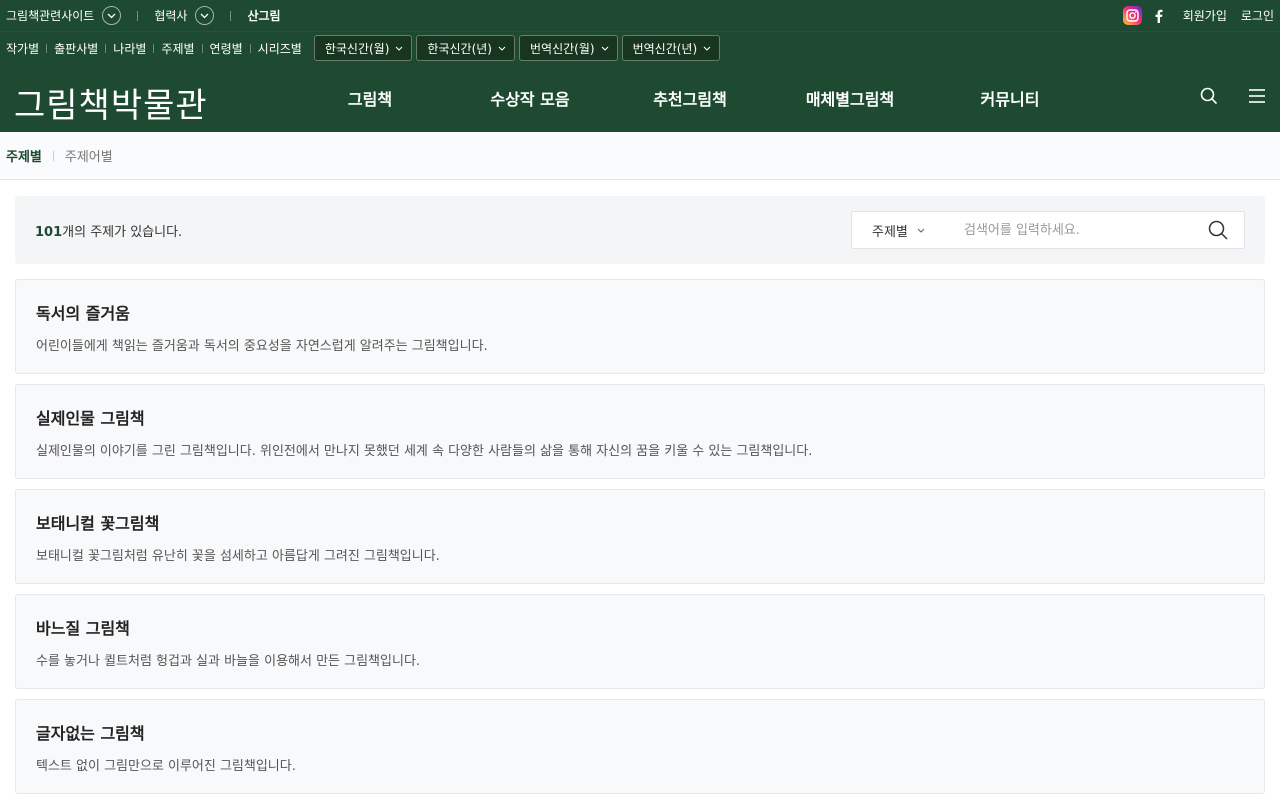 This screenshot has height=800, width=1280. Describe the element at coordinates (226, 48) in the screenshot. I see `category-link-age: 연령별` at that location.